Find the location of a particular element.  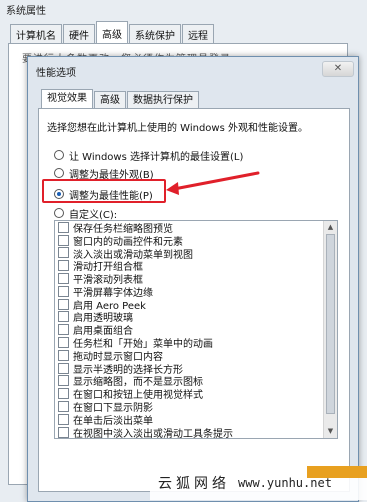

tab-advanced: 高级 is located at coordinates (112, 33).